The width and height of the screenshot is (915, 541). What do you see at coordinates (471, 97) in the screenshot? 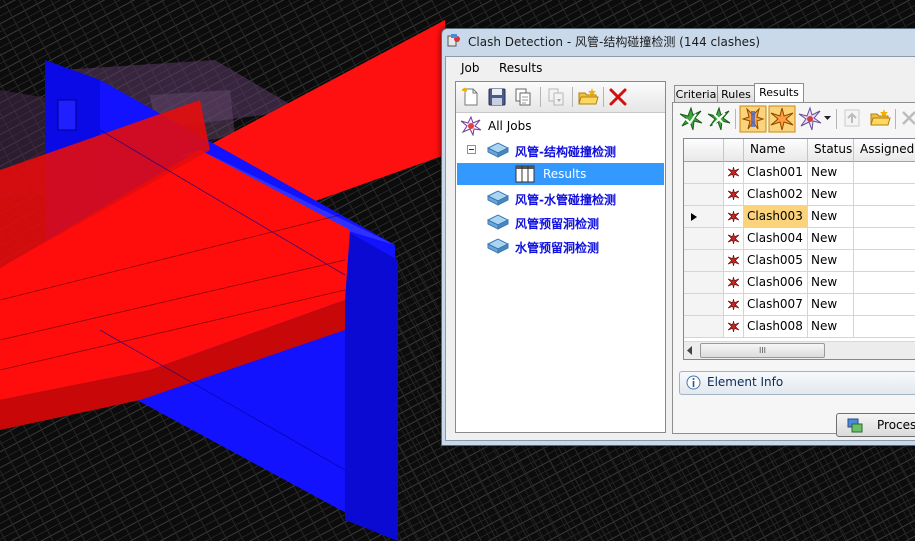
I see `new-job-icon` at bounding box center [471, 97].